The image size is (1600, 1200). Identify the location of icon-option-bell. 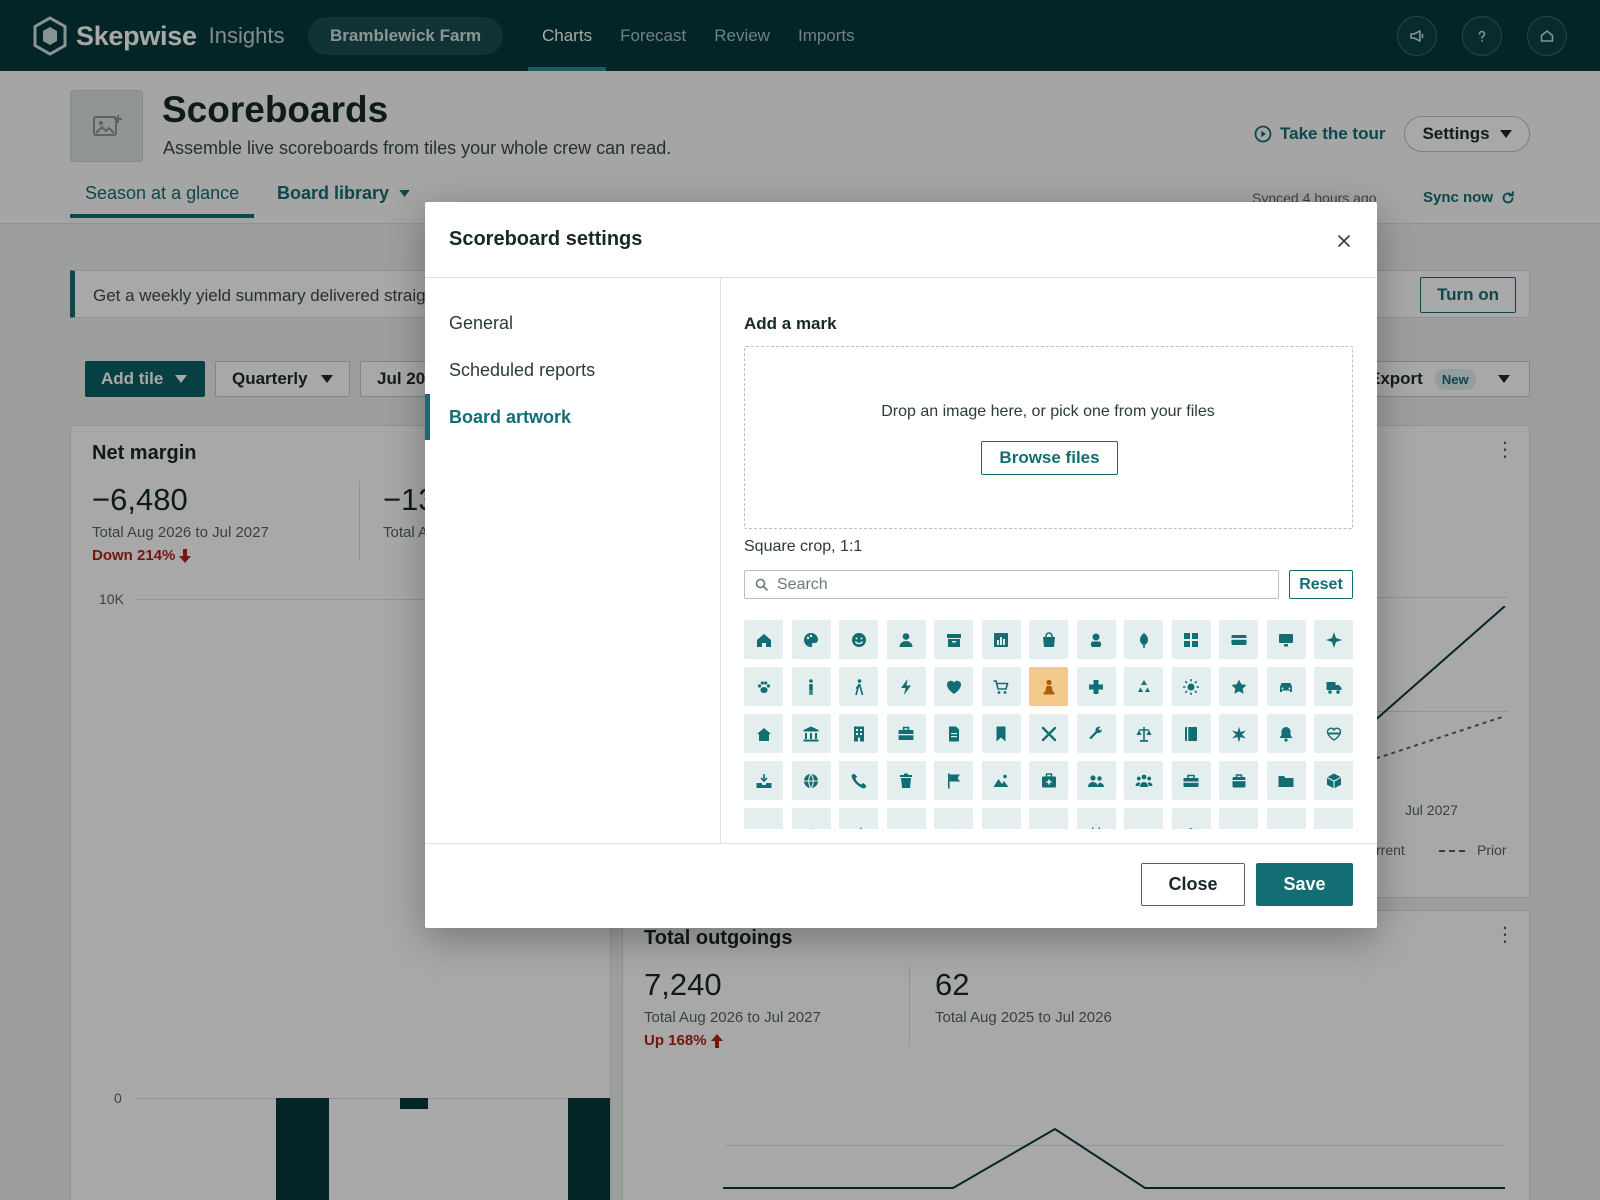
(1286, 733).